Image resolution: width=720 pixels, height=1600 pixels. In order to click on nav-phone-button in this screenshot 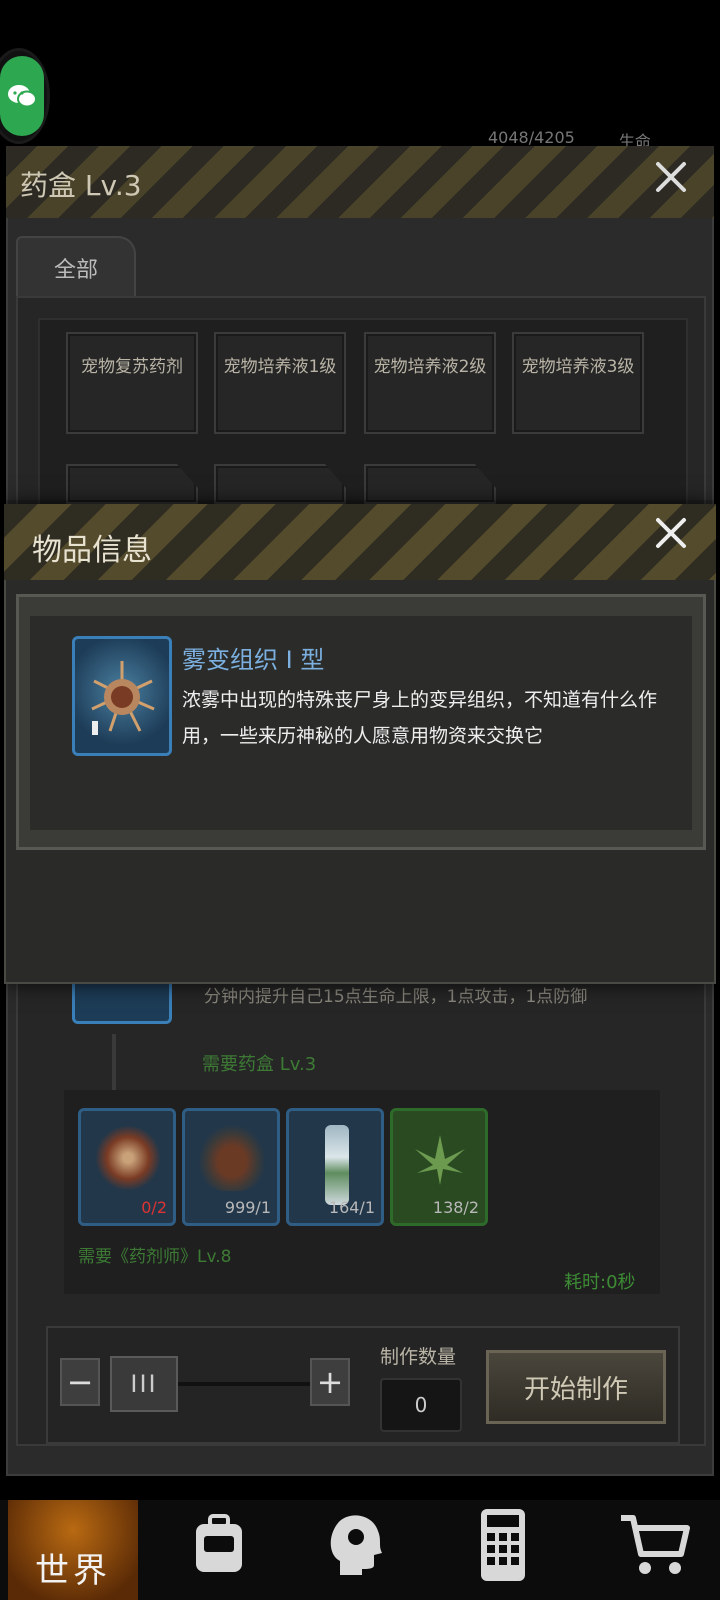, I will do `click(503, 1545)`.